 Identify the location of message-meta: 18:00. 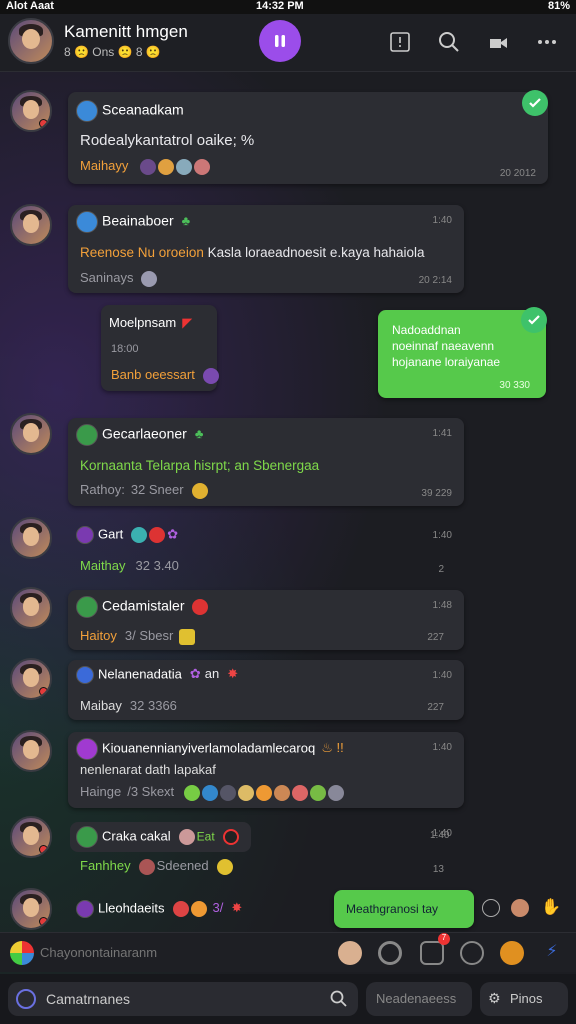
(125, 349).